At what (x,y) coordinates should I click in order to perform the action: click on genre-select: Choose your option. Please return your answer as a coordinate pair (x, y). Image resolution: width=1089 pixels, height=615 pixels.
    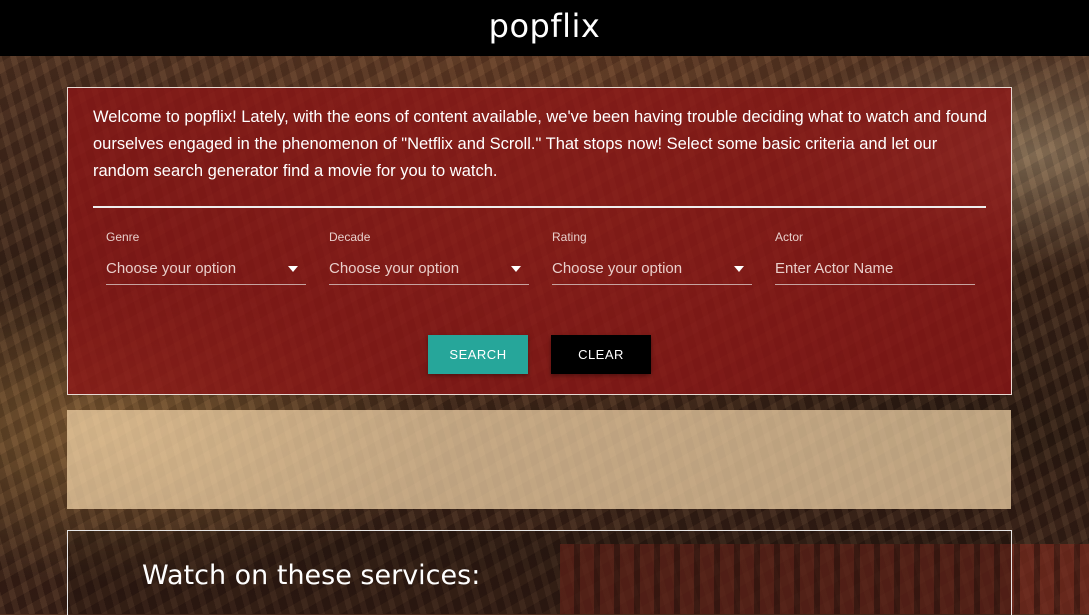
    Looking at the image, I should click on (206, 270).